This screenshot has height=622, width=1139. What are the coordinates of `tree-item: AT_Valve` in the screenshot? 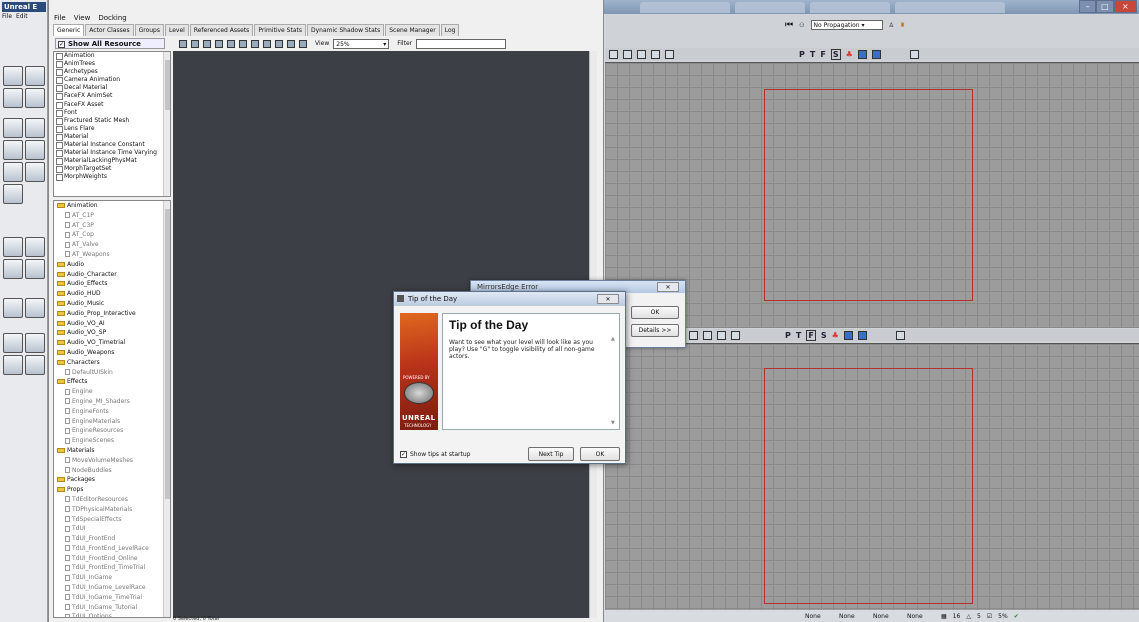 It's located at (112, 245).